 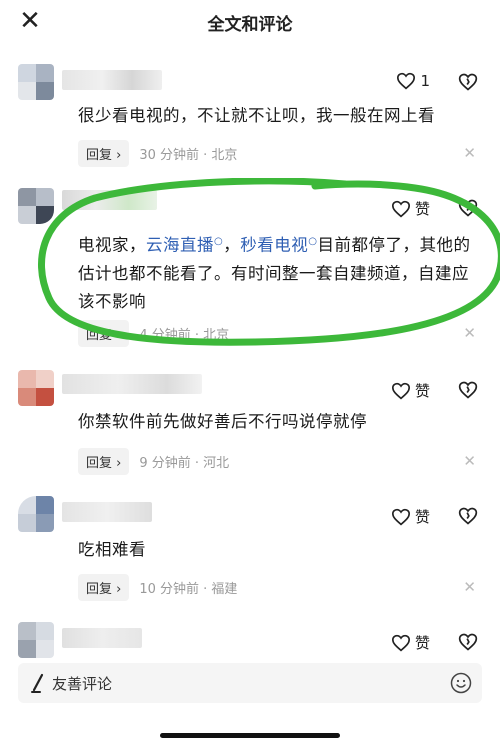 I want to click on comment-input-bar: 友善评论, so click(x=250, y=683).